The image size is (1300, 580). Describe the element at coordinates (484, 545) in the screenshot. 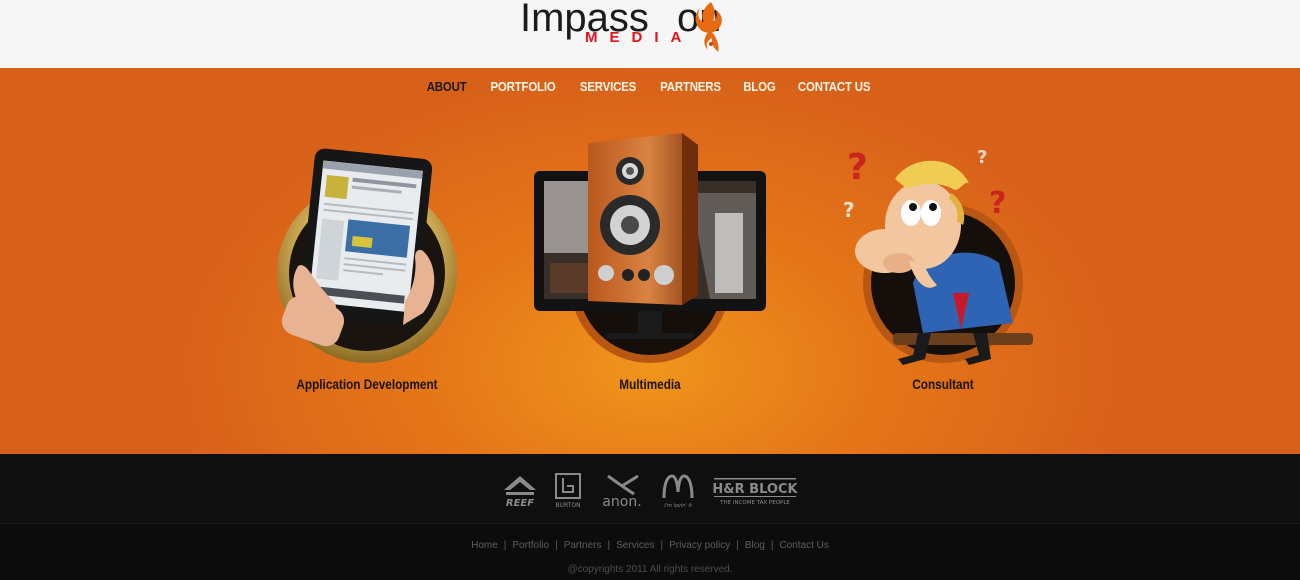

I see `footer-link-home: Home` at that location.